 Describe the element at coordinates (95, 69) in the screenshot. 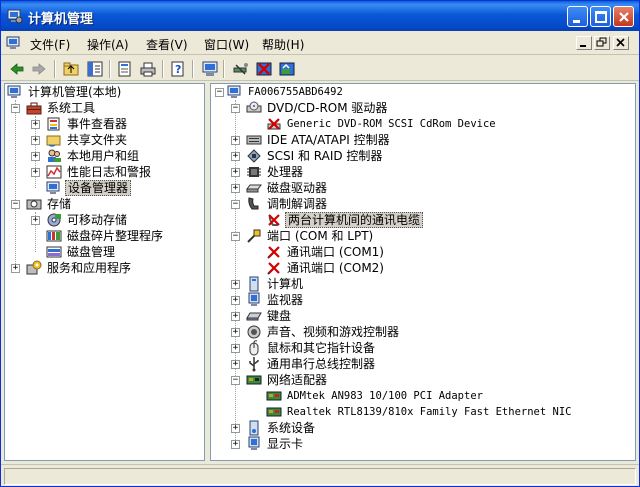

I see `show-hide-tree-icon` at that location.